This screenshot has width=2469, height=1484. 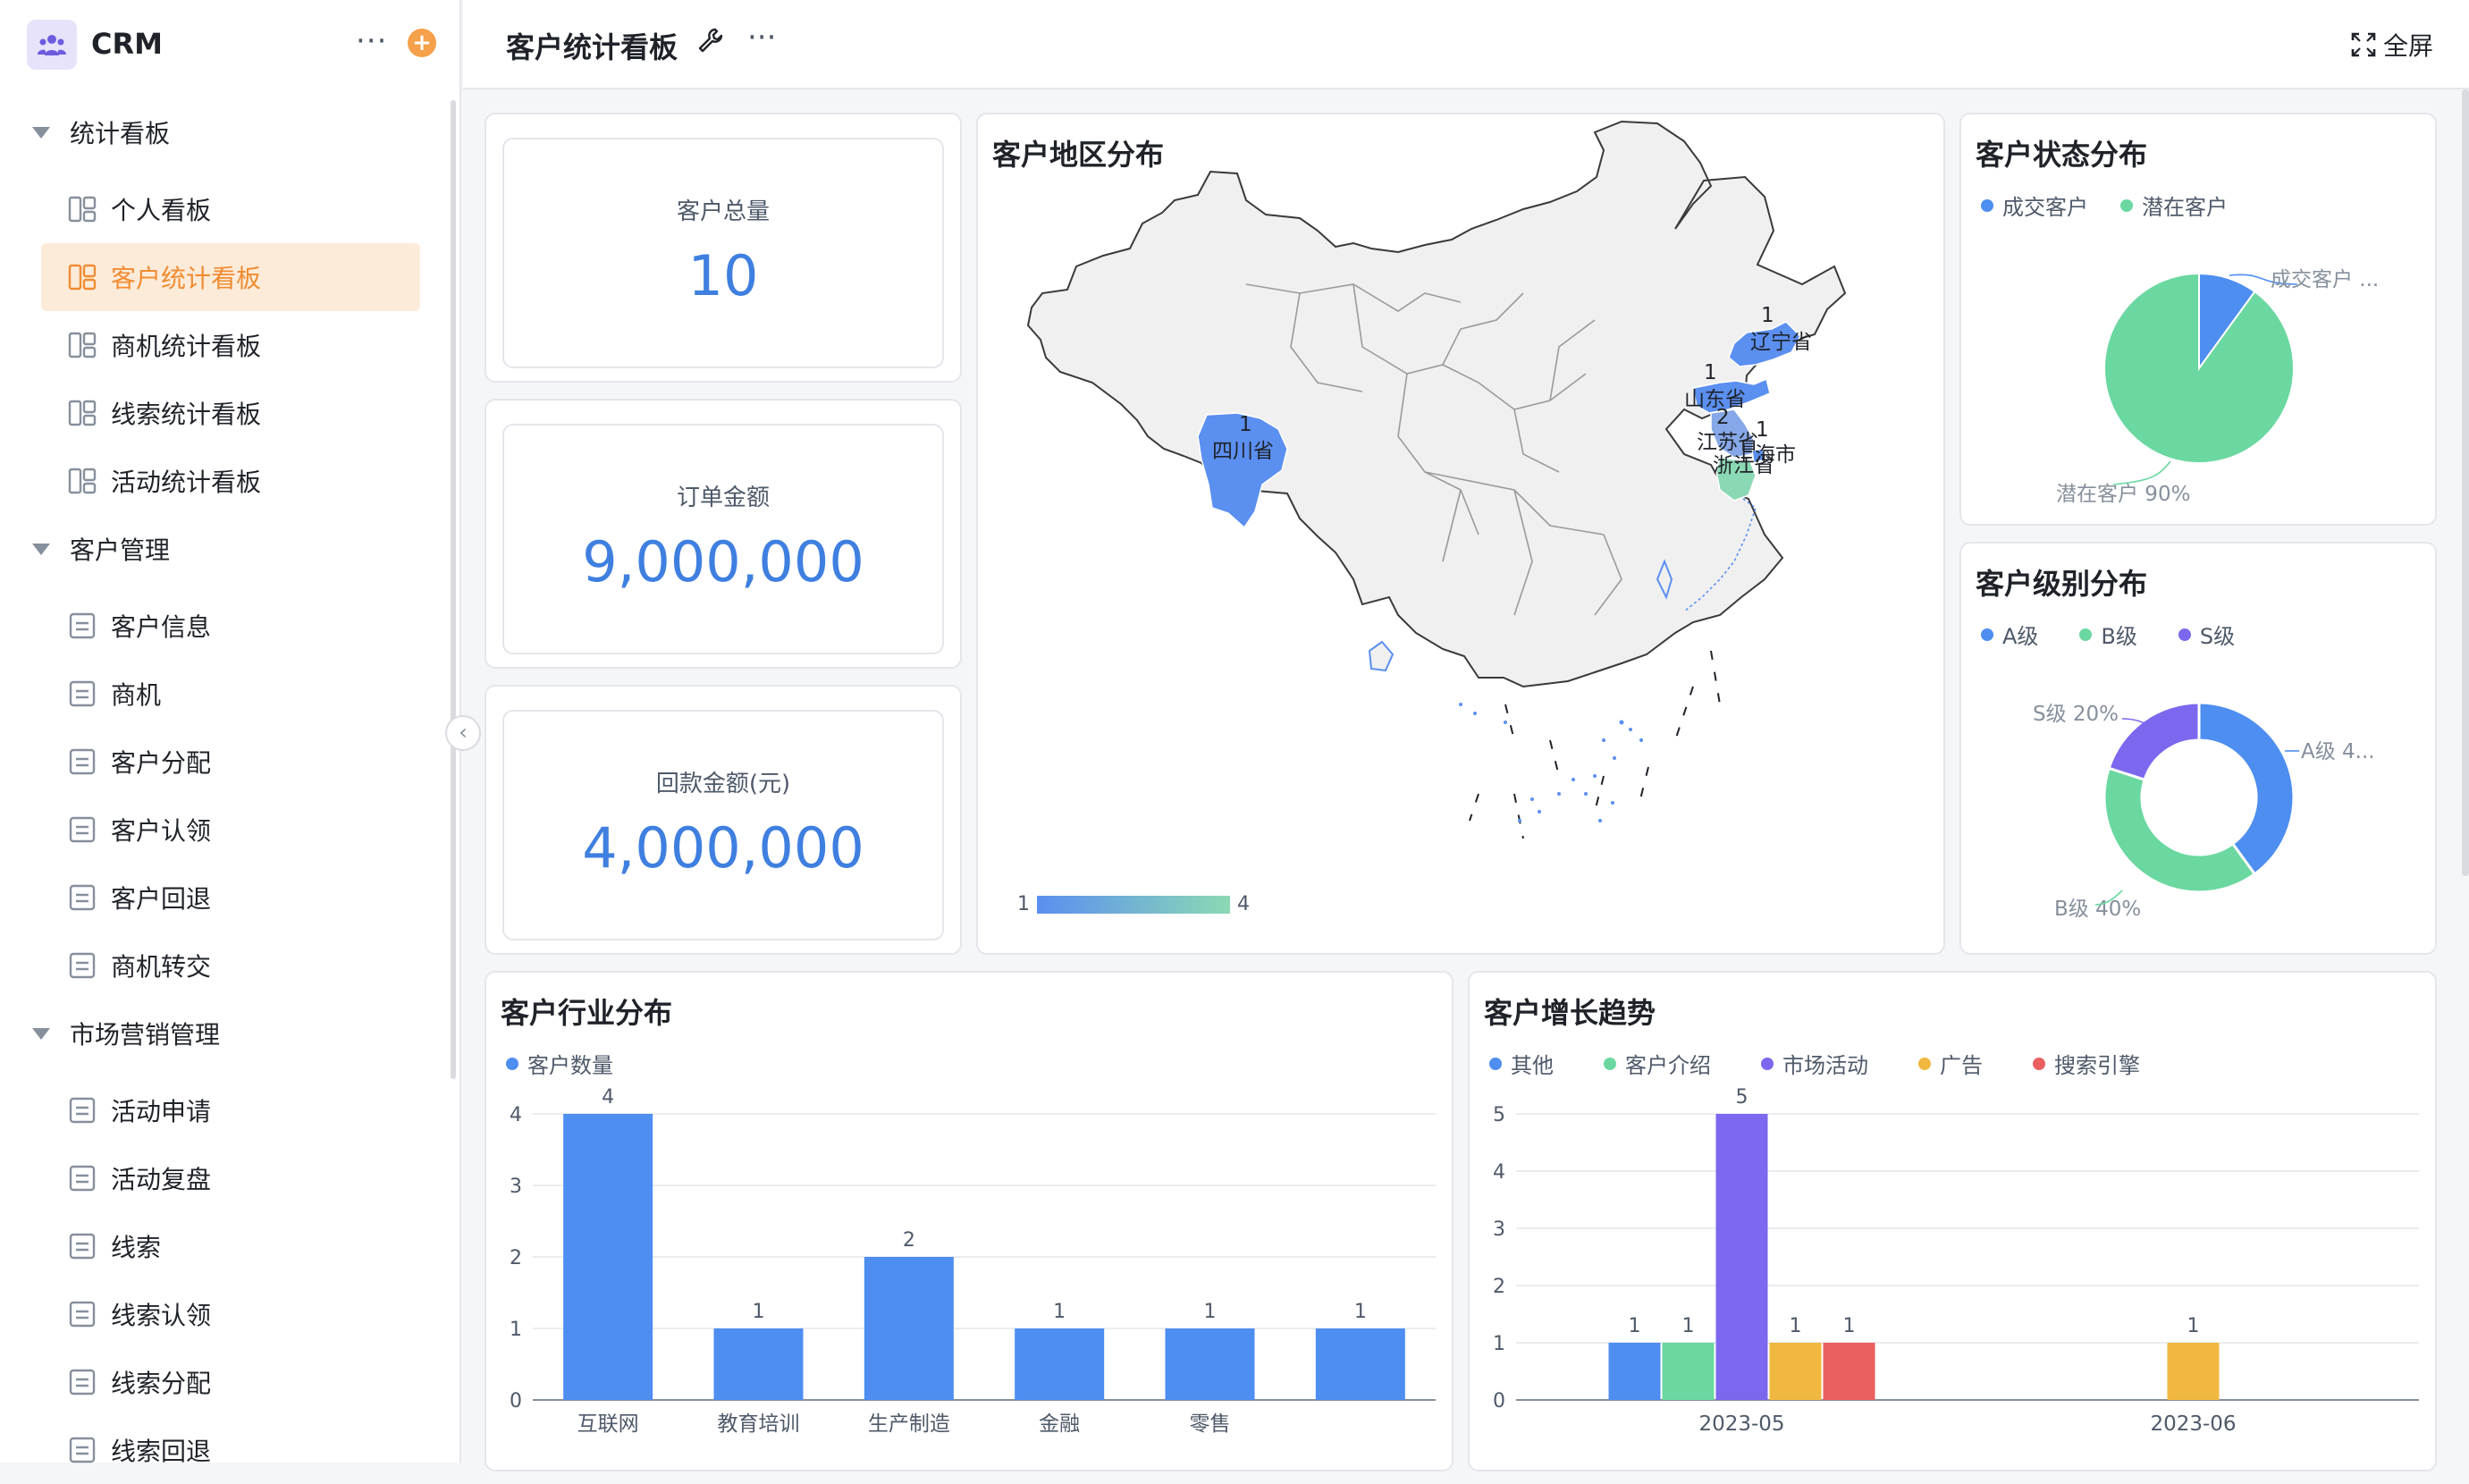 I want to click on top-bar: 客户统计看板 ··· 全屏, so click(x=1466, y=44).